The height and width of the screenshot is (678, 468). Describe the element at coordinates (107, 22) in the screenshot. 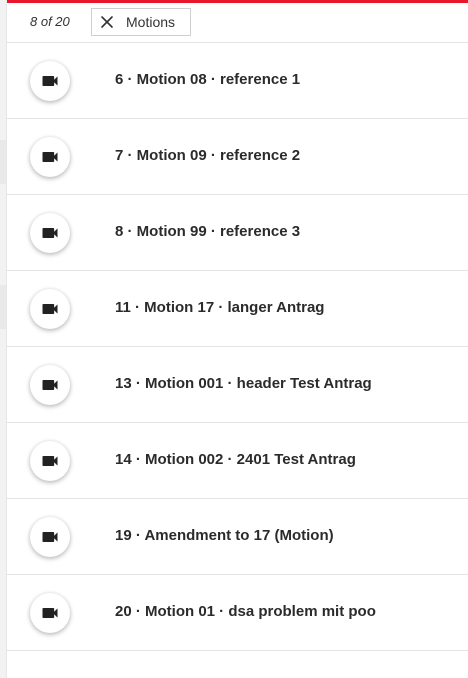

I see `close-icon` at that location.